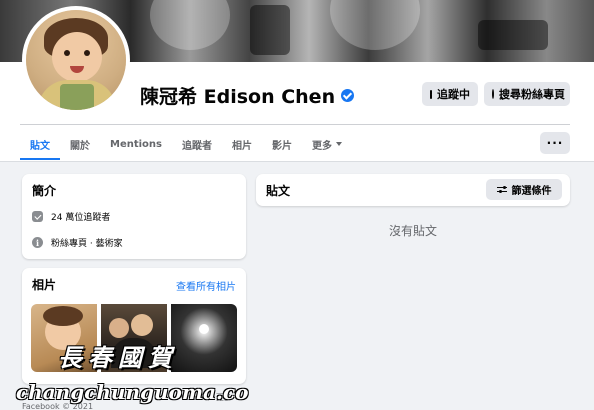  Describe the element at coordinates (513, 35) in the screenshot. I see `cover-camera` at that location.